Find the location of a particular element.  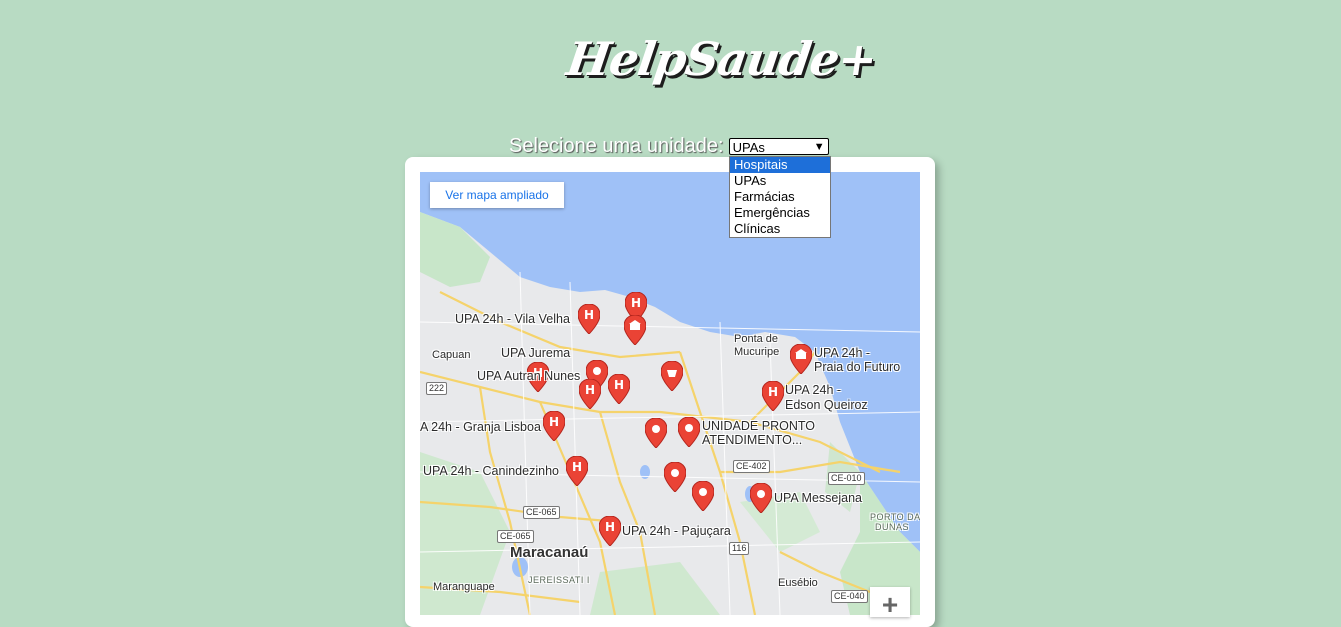

map-label-jereissati: JEREISSATI I is located at coordinates (559, 580).